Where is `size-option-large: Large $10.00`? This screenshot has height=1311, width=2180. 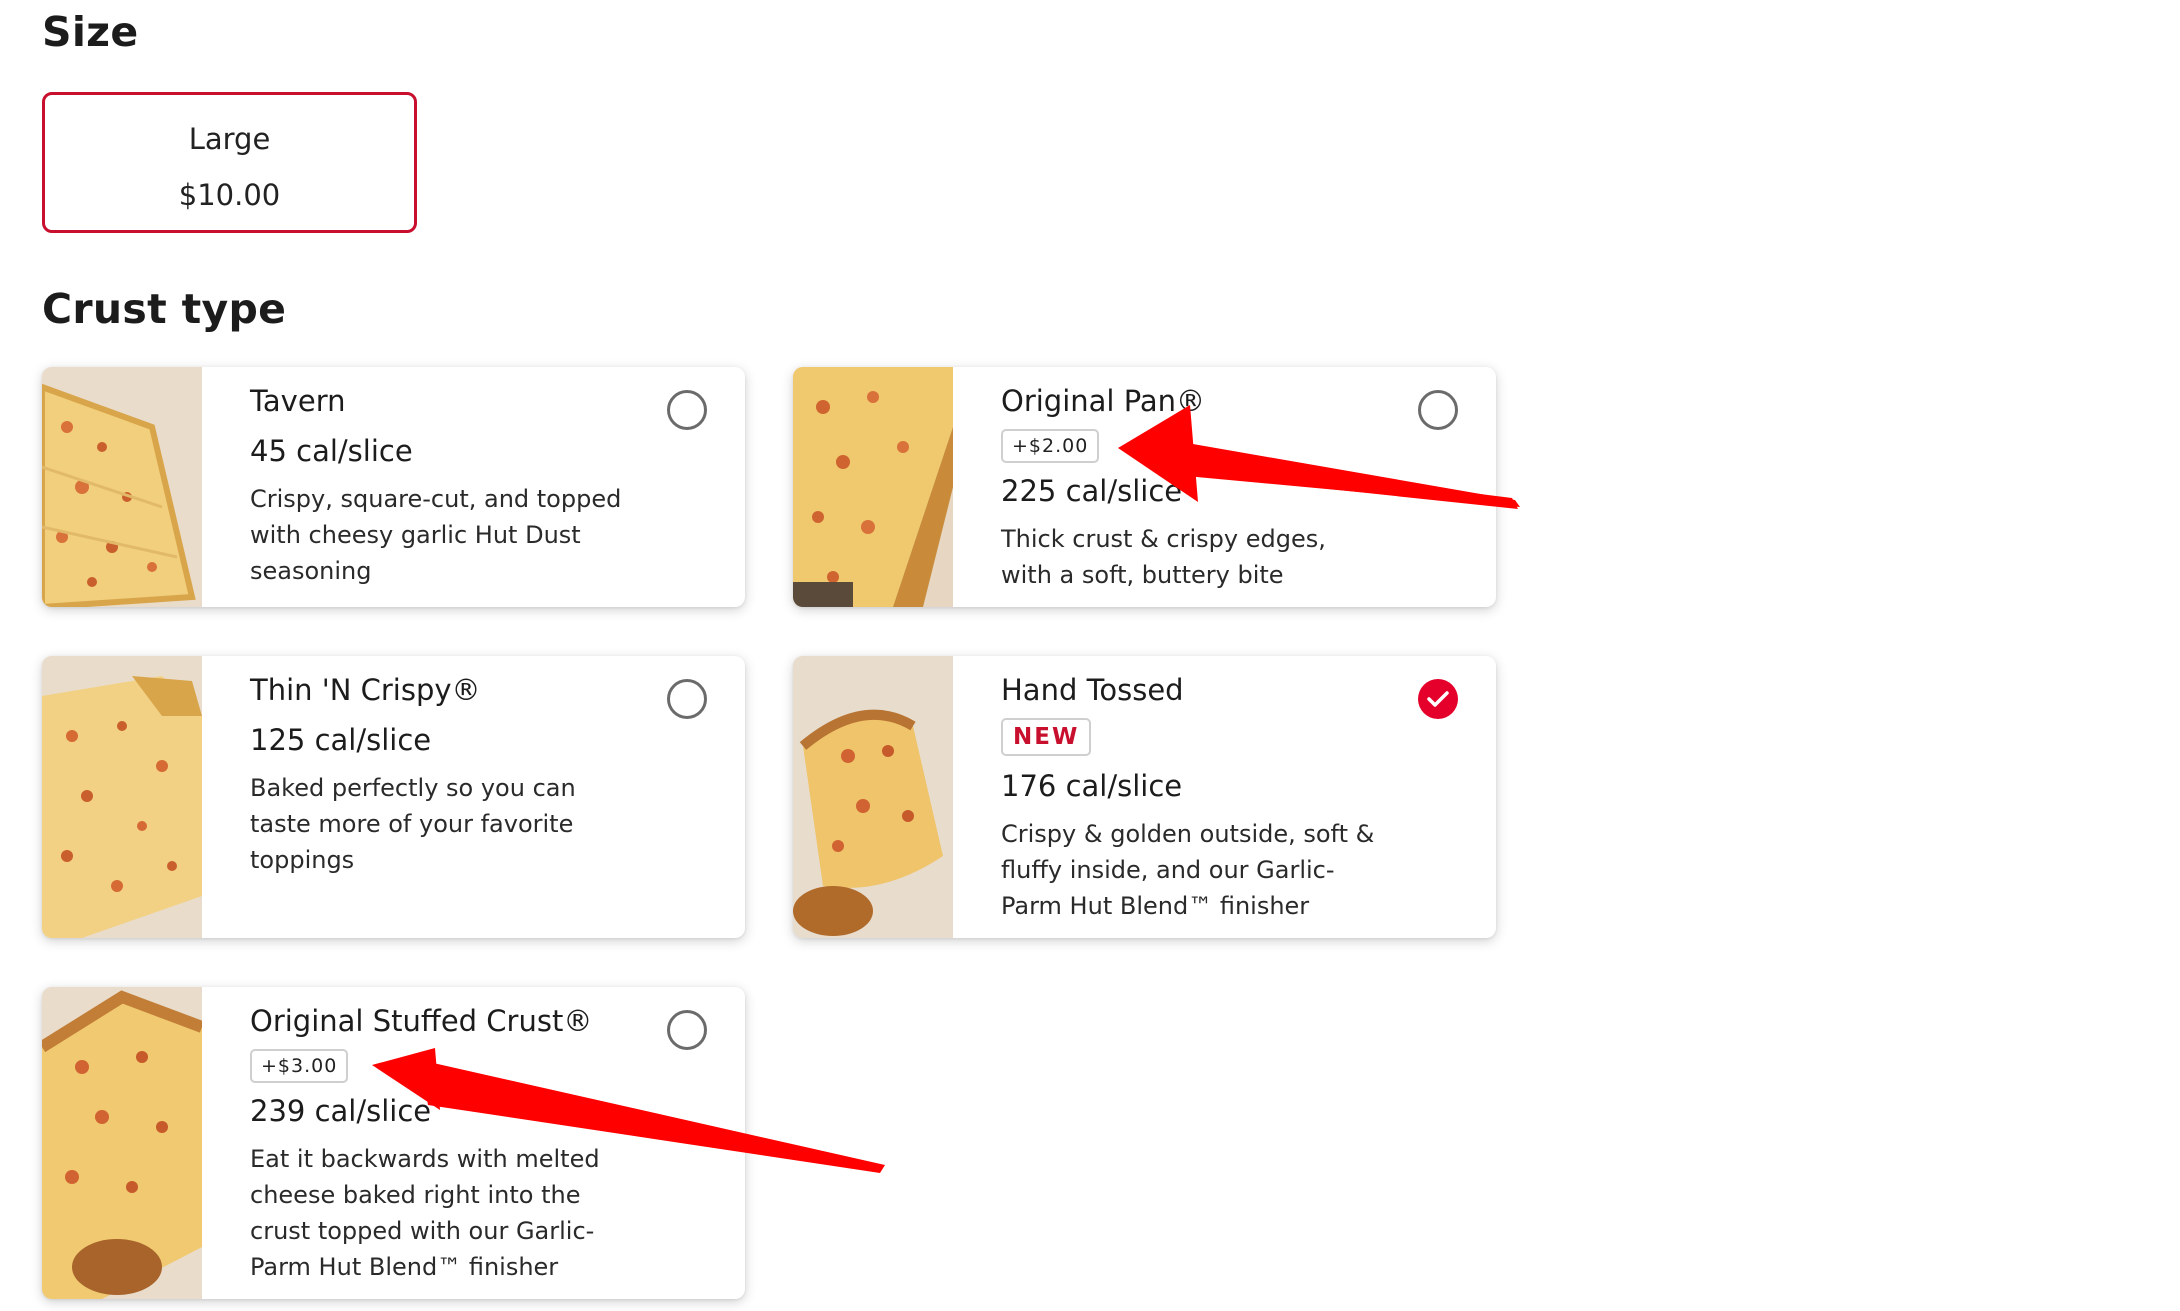
size-option-large: Large $10.00 is located at coordinates (229, 162).